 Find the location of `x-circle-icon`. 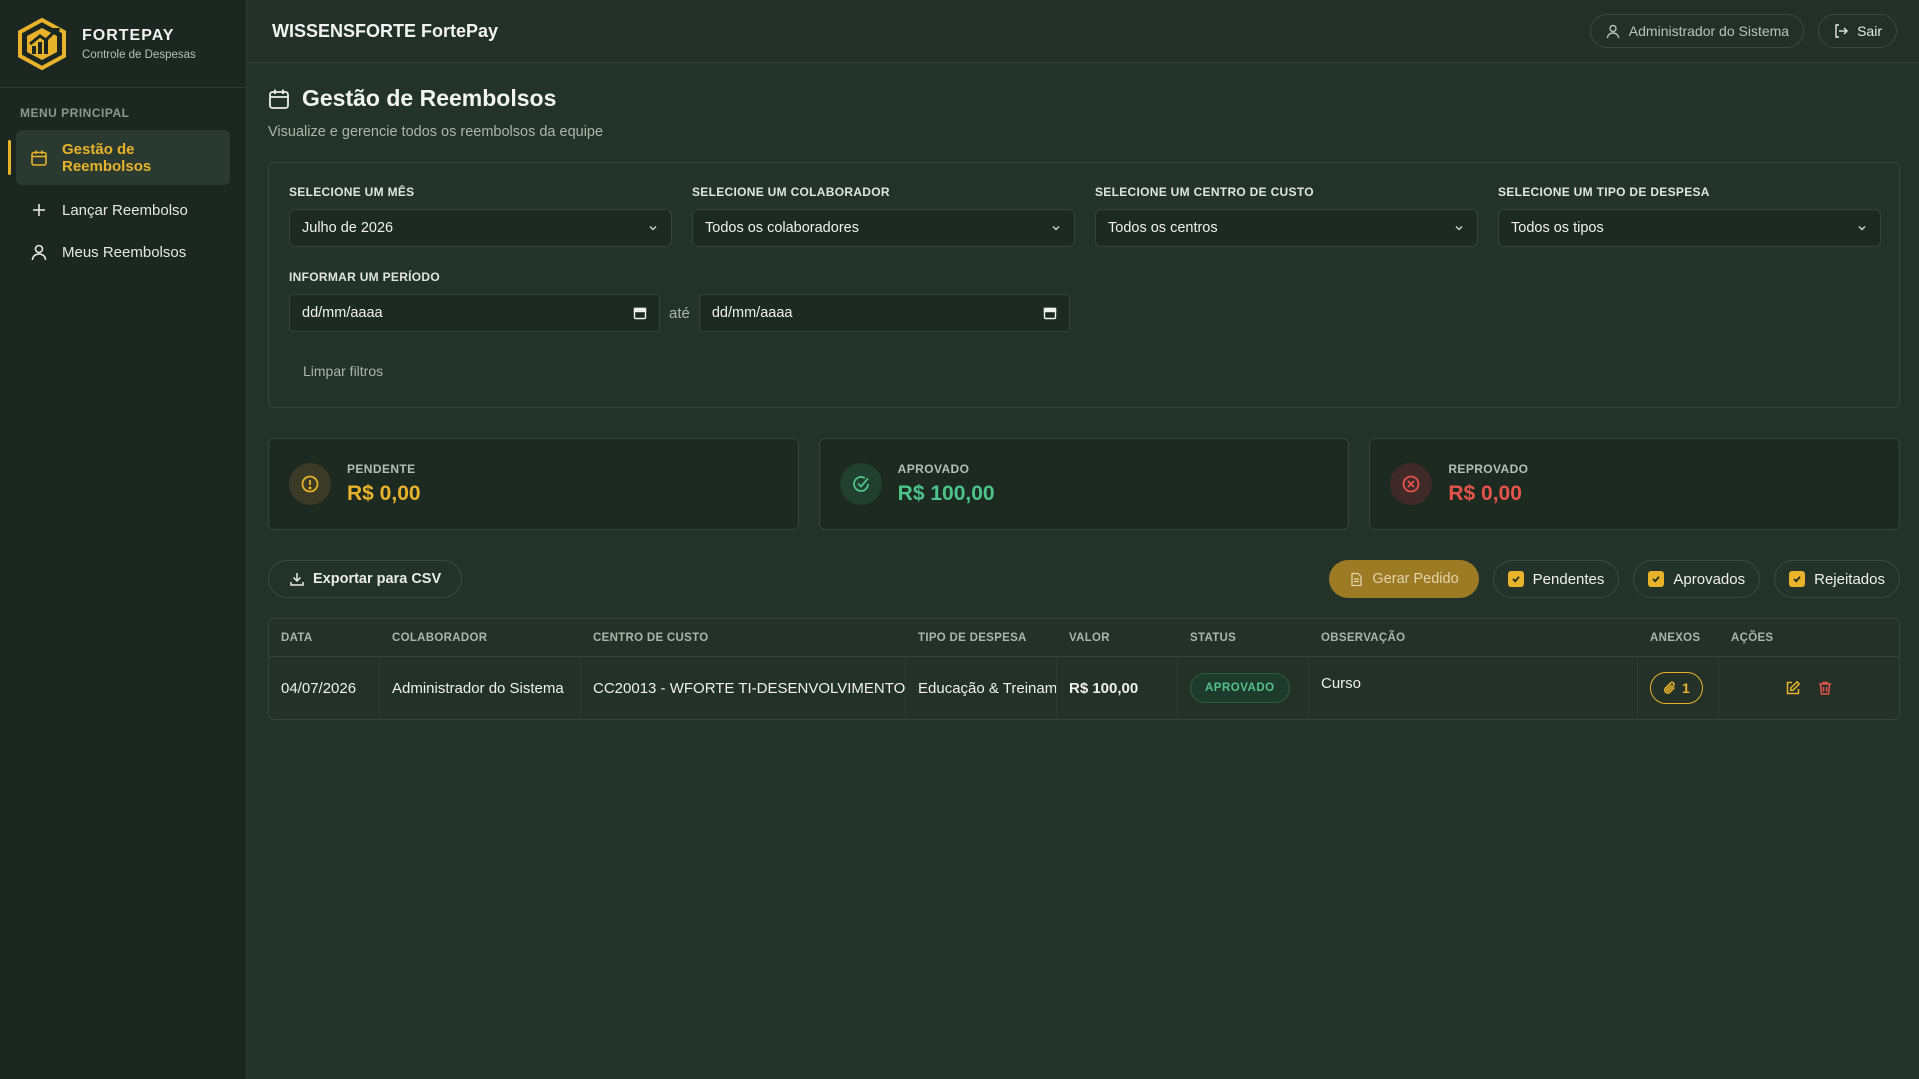

x-circle-icon is located at coordinates (1411, 484).